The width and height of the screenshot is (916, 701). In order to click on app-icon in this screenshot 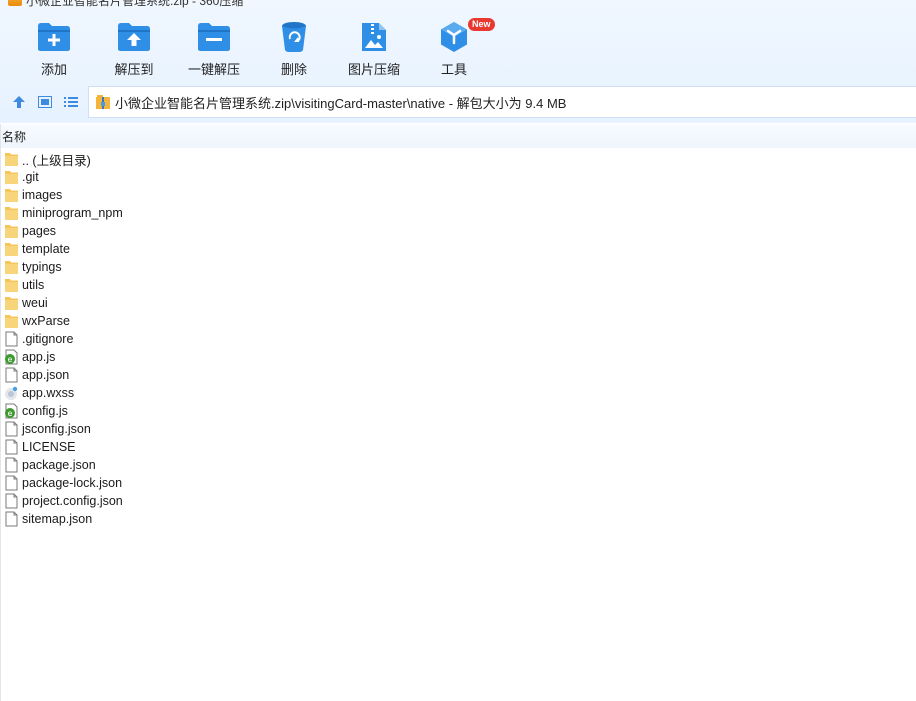, I will do `click(15, 3)`.